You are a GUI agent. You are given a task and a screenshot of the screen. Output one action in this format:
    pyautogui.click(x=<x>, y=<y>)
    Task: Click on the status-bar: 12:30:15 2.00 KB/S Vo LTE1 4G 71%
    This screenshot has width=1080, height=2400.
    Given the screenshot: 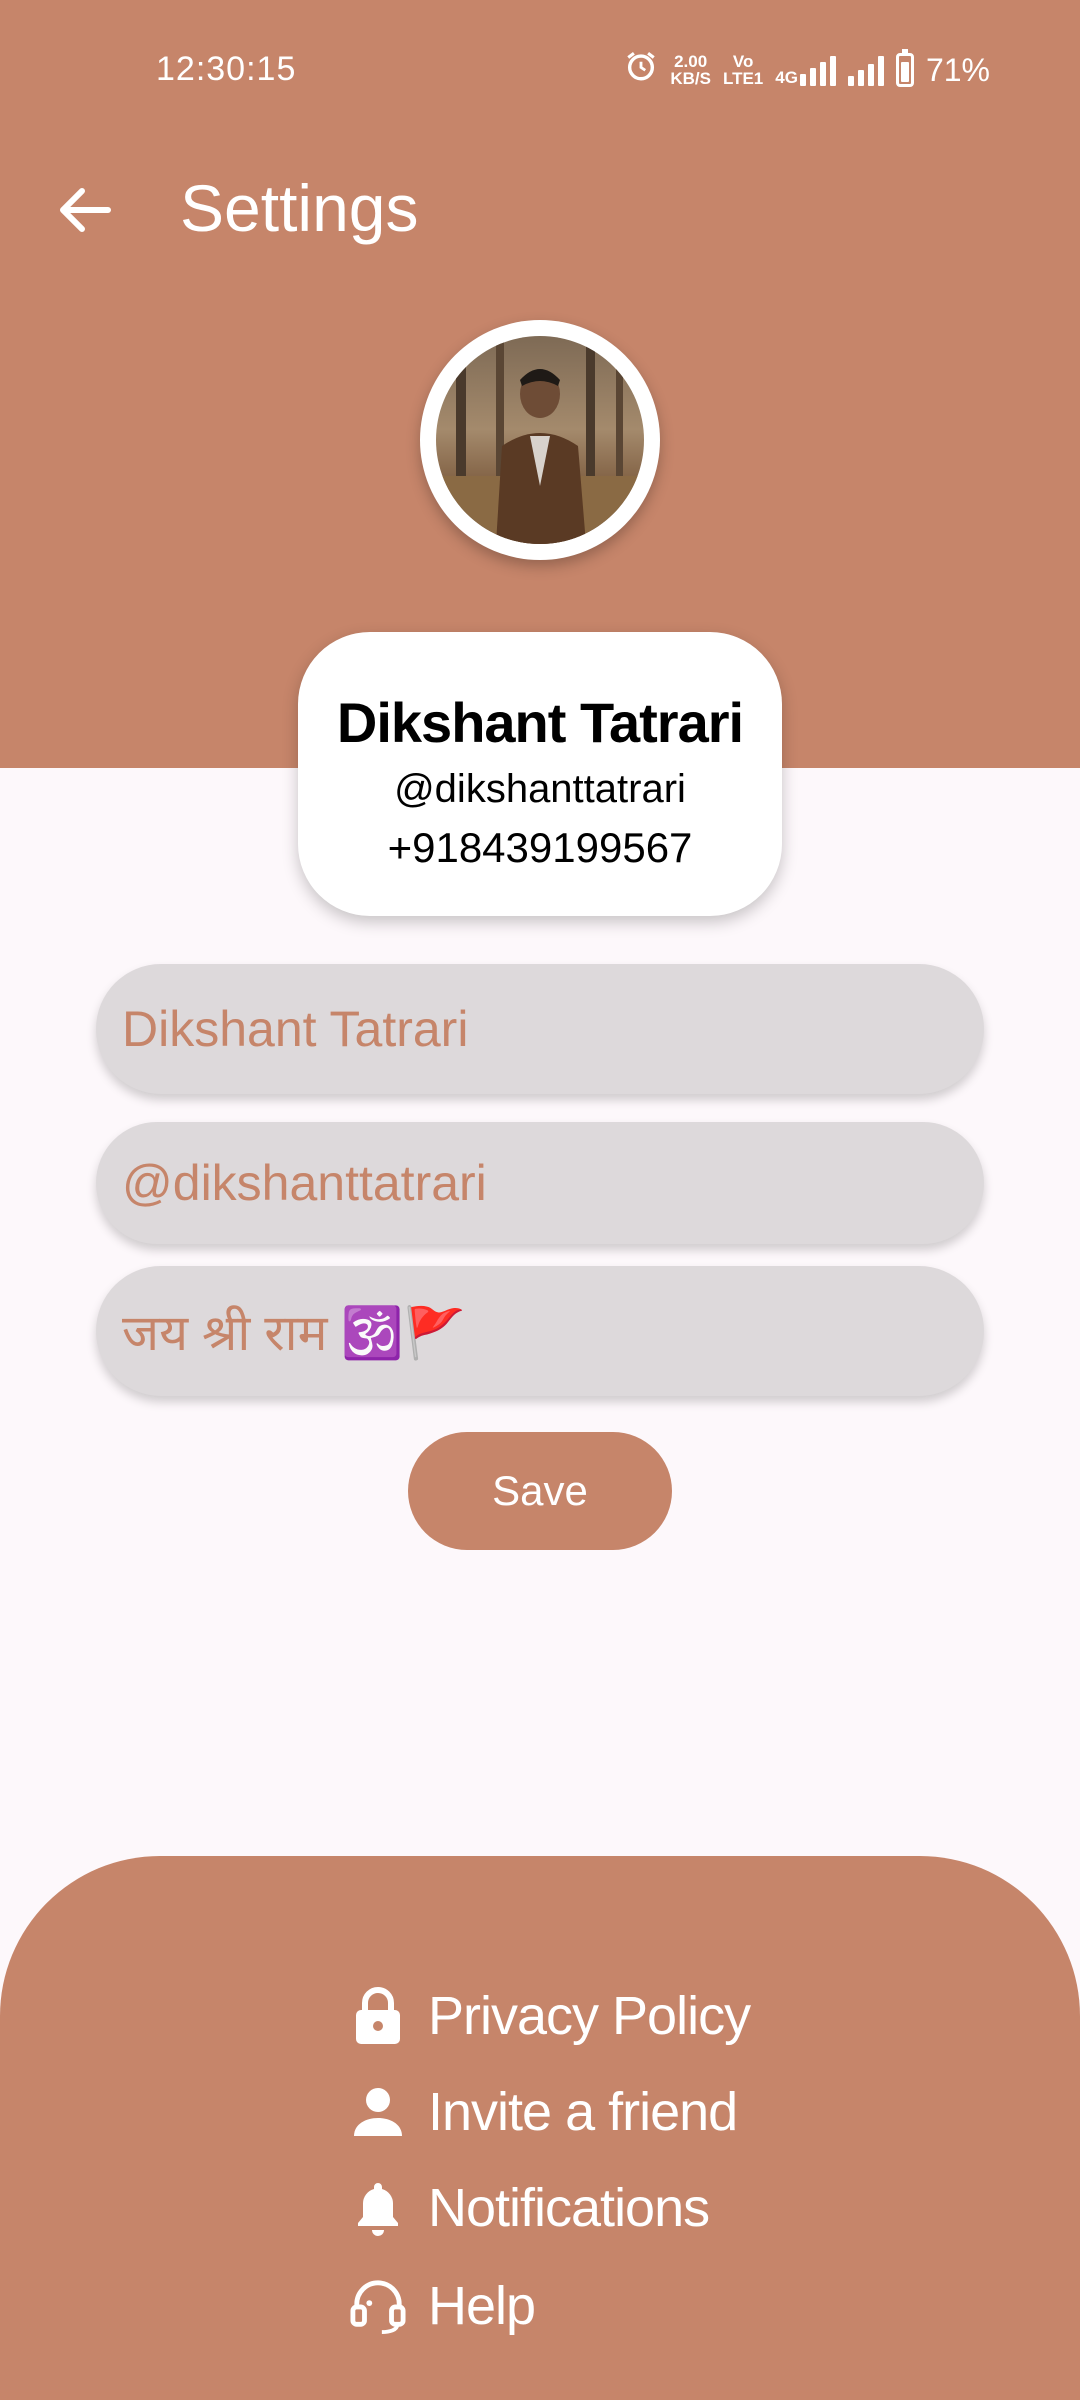 What is the action you would take?
    pyautogui.click(x=540, y=70)
    